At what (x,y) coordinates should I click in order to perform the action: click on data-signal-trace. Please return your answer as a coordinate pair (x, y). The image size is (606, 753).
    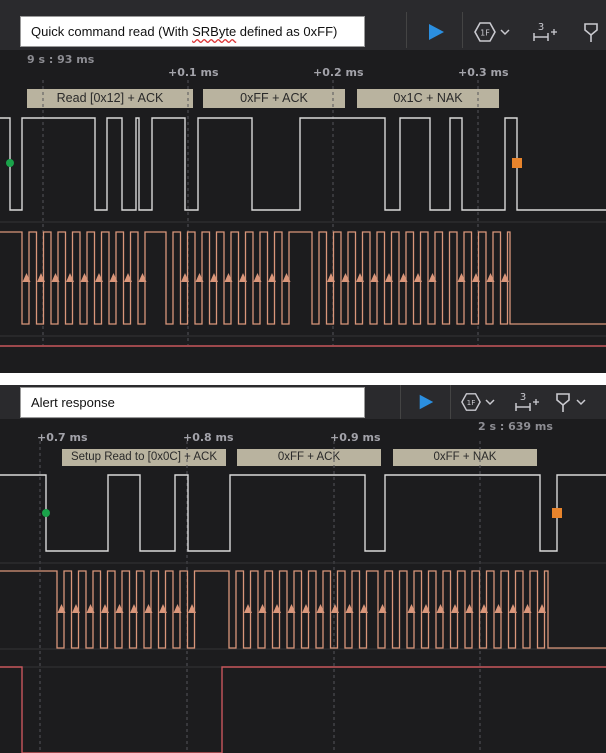
    Looking at the image, I should click on (303, 513).